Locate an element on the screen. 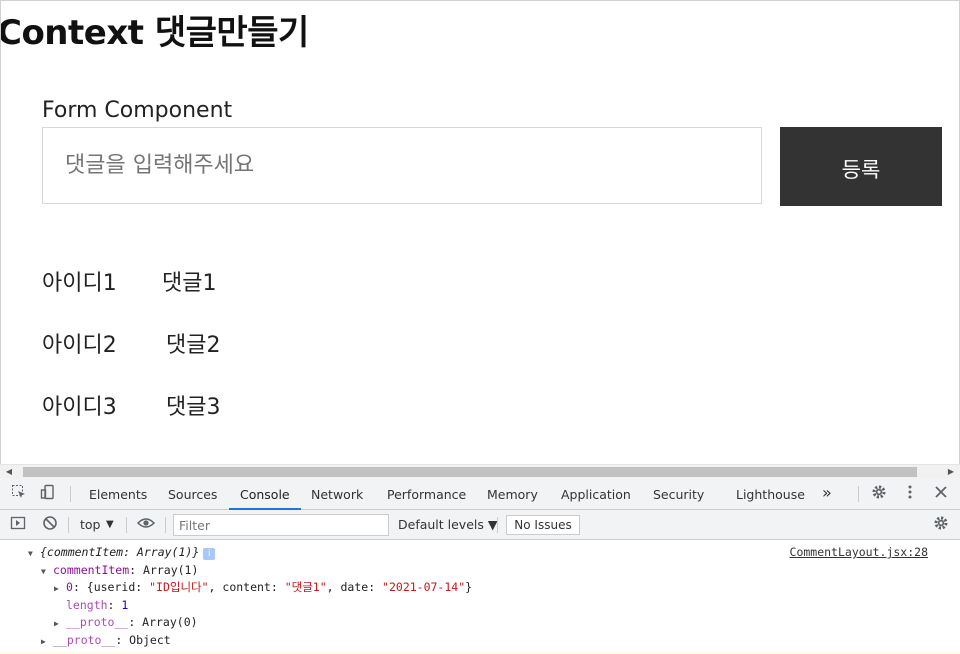 This screenshot has height=654, width=960. comment-user-id: 아이디2 is located at coordinates (79, 345).